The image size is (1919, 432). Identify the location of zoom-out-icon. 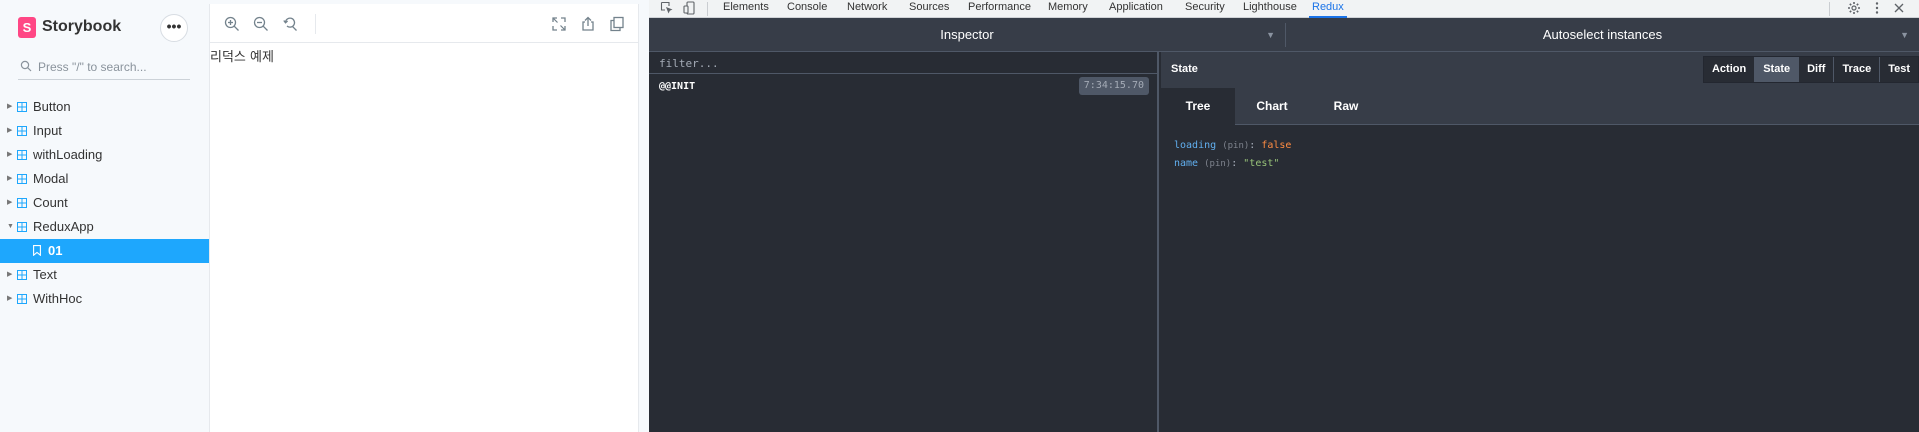
(261, 24).